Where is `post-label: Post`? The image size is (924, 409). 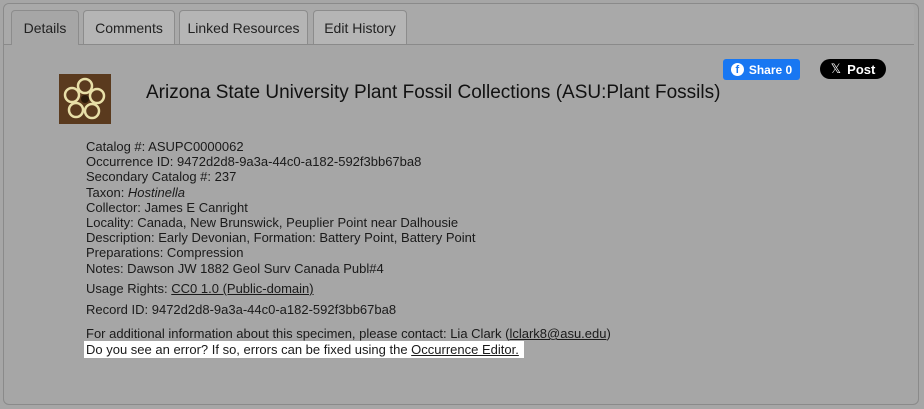
post-label: Post is located at coordinates (861, 69).